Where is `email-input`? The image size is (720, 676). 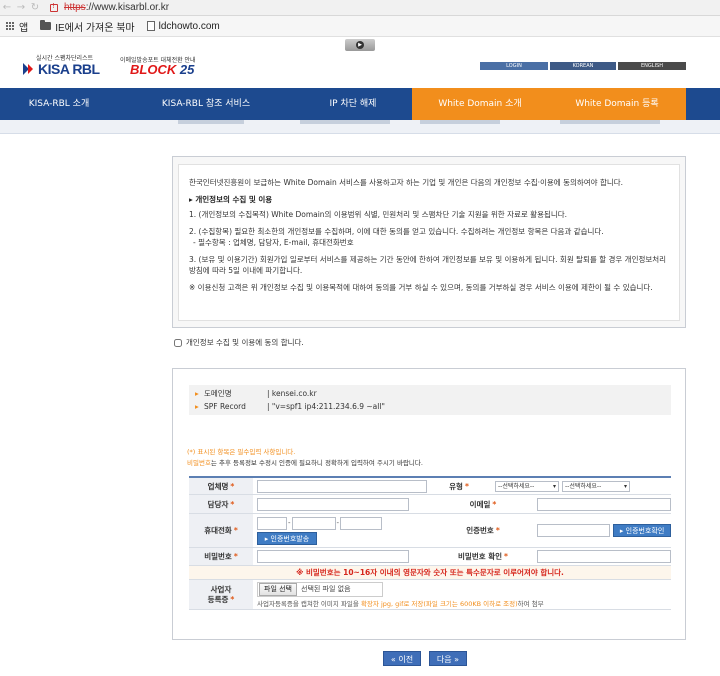 email-input is located at coordinates (604, 504).